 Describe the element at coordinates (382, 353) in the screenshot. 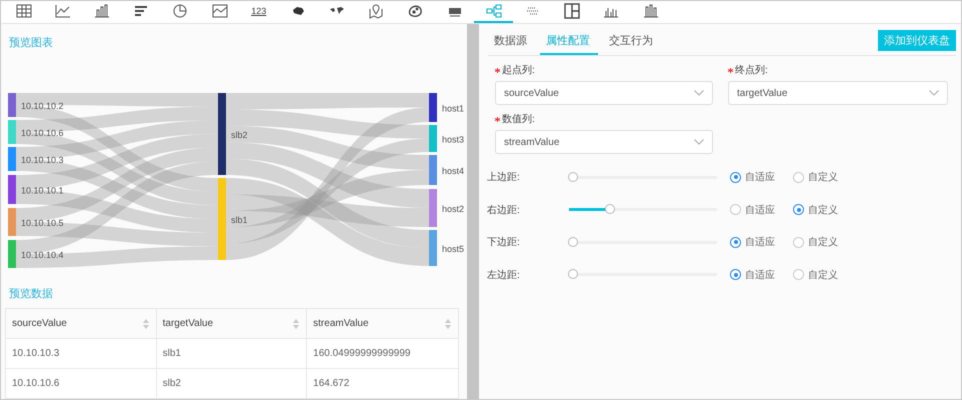

I see `table-cell: 160.04999999999999` at that location.